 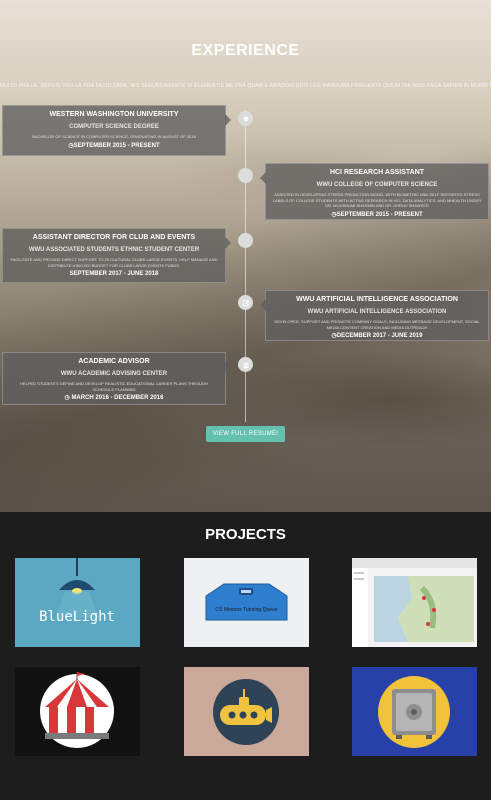 I want to click on card-title: HCI RESEARCH ASSISTANT, so click(x=377, y=172).